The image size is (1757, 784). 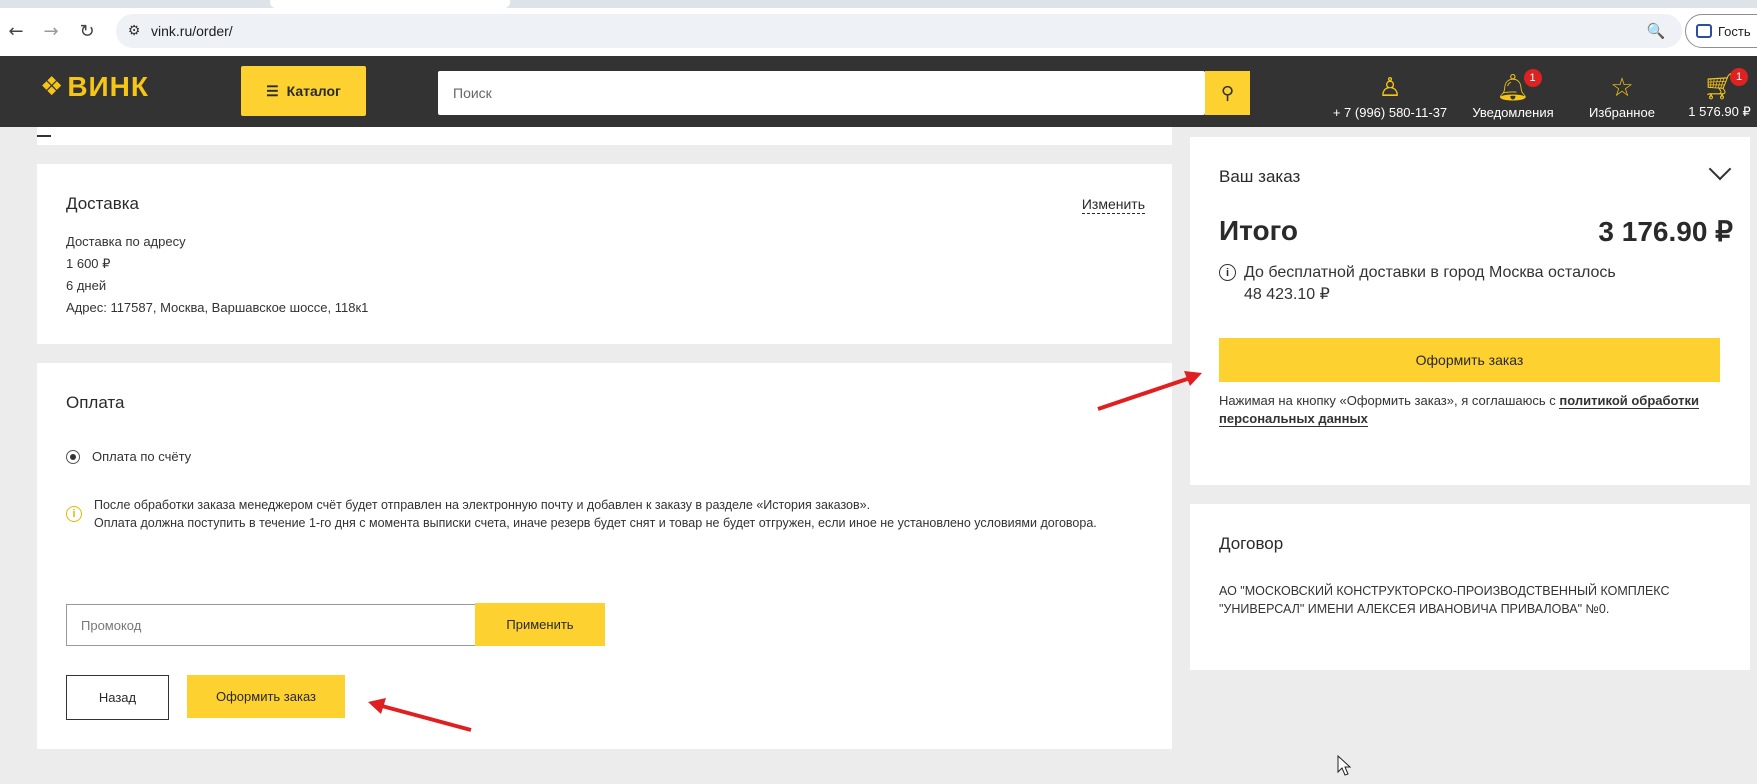 What do you see at coordinates (472, 93) in the screenshot?
I see `search-placeholder: Поиск` at bounding box center [472, 93].